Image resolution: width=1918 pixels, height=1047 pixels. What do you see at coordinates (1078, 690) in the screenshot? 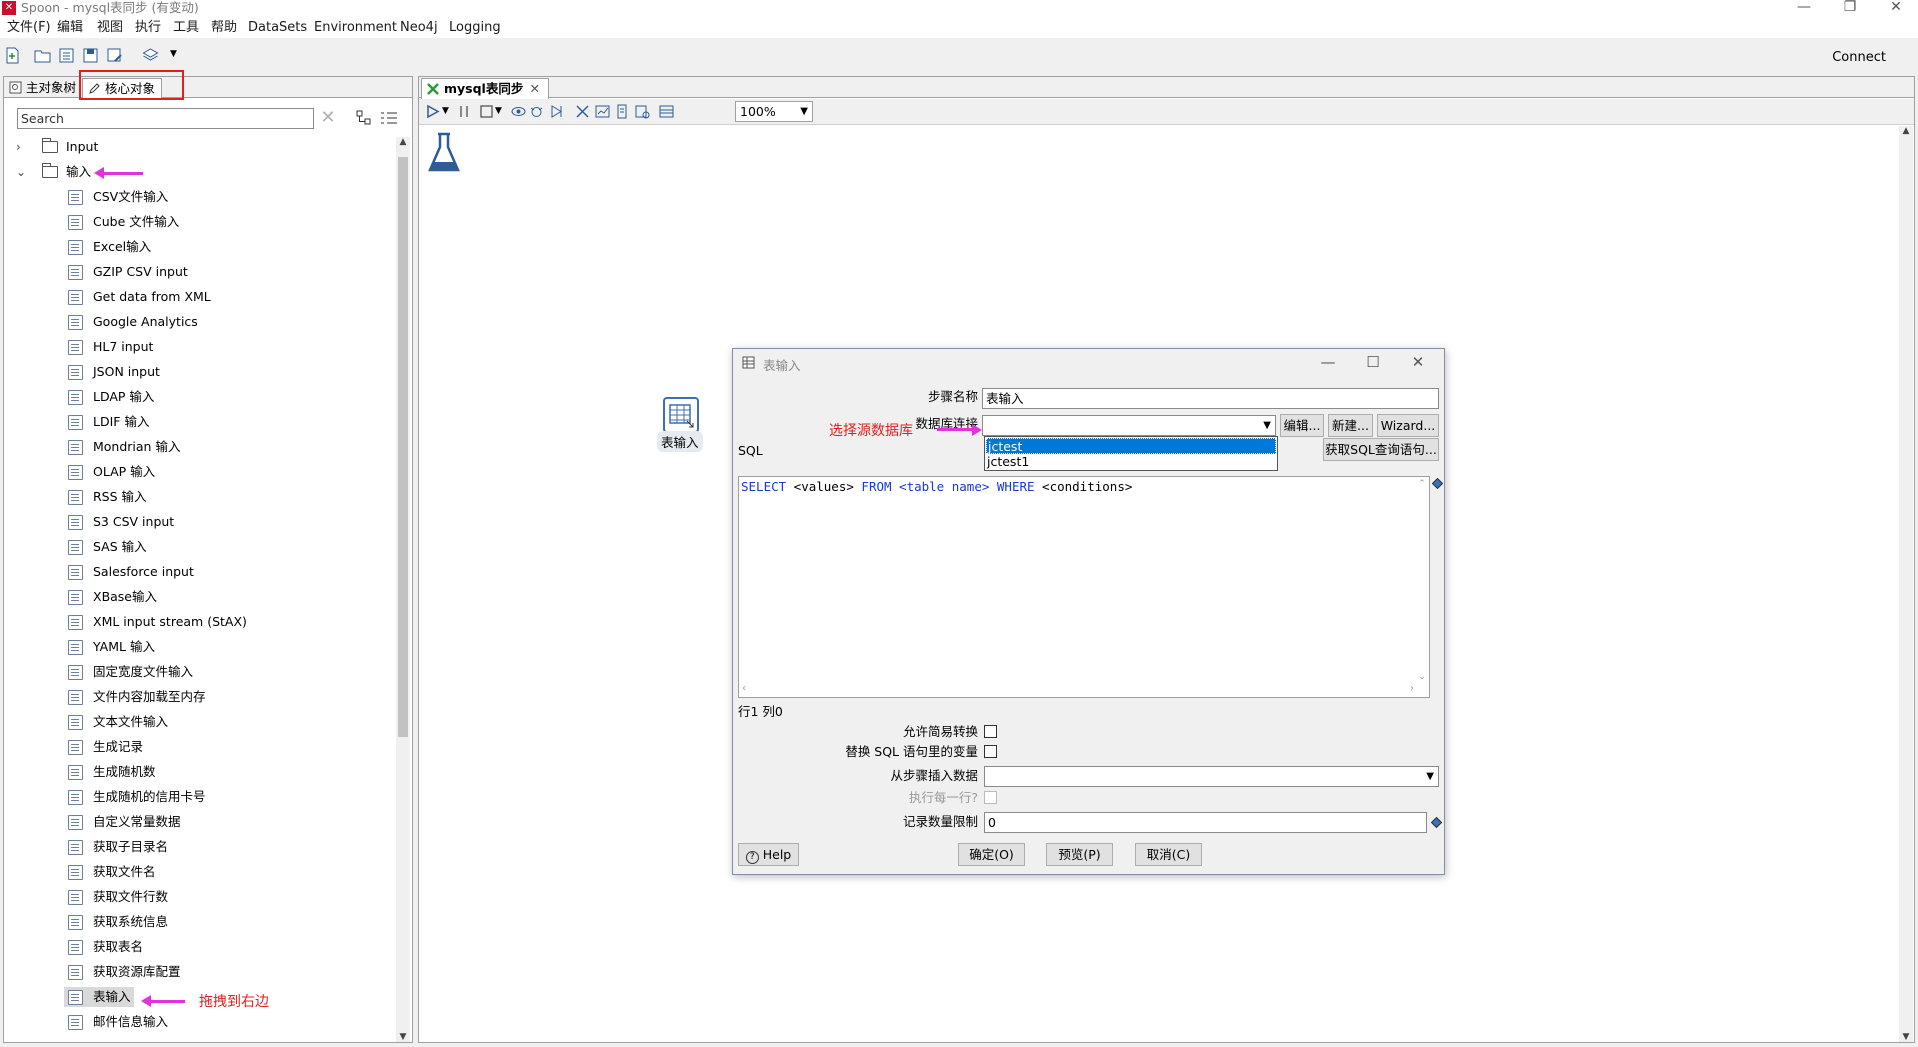
I see `sql-hscrollbar: ‹ ›` at bounding box center [1078, 690].